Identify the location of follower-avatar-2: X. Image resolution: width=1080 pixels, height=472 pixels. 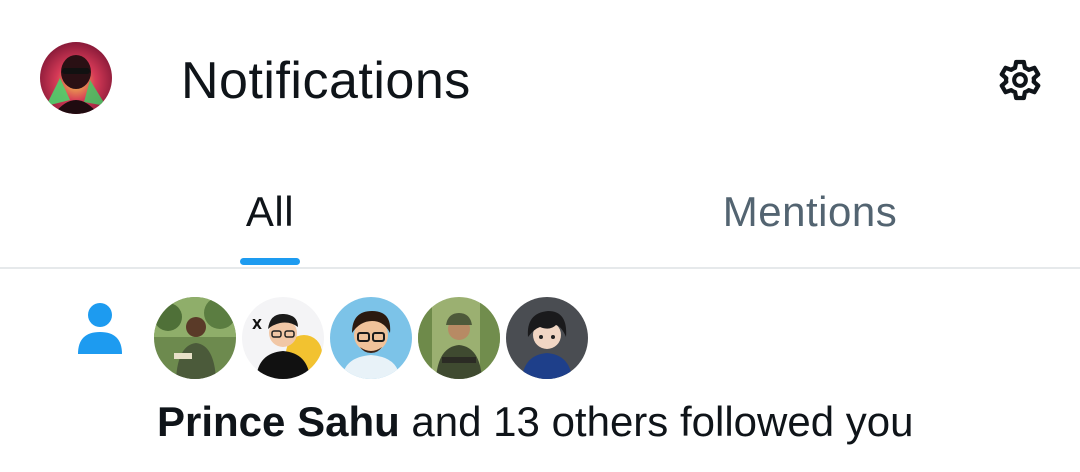
(283, 338).